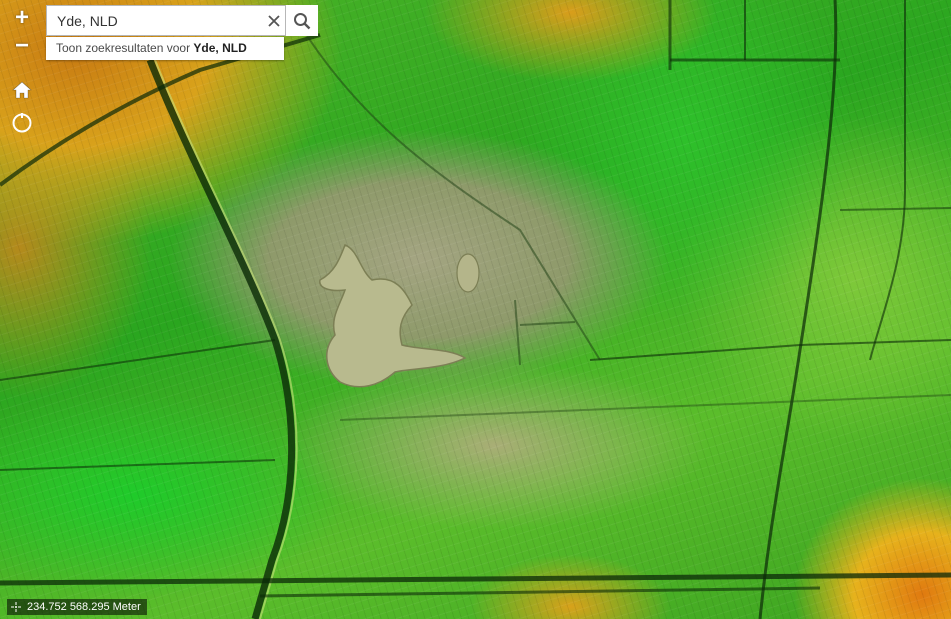 This screenshot has width=951, height=619. I want to click on search-suggestion: Toon zoekresultaten voor Yde, NLD, so click(165, 48).